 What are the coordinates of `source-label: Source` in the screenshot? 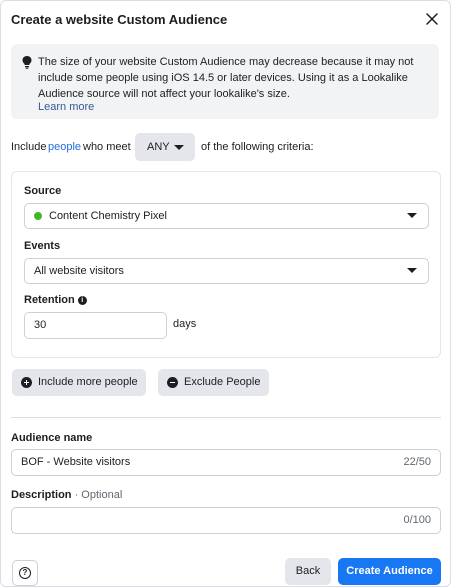 It's located at (43, 191).